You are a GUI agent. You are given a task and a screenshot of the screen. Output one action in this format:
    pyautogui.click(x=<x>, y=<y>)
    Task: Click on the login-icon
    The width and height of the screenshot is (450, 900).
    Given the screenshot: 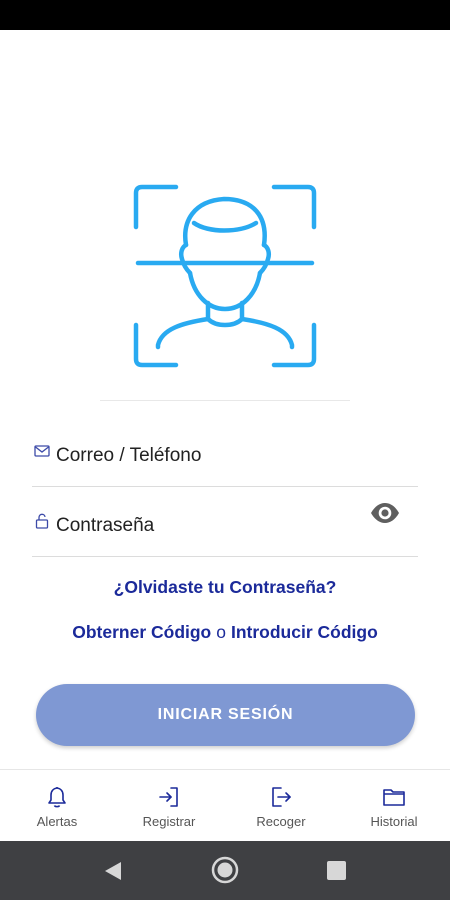 What is the action you would take?
    pyautogui.click(x=168, y=797)
    